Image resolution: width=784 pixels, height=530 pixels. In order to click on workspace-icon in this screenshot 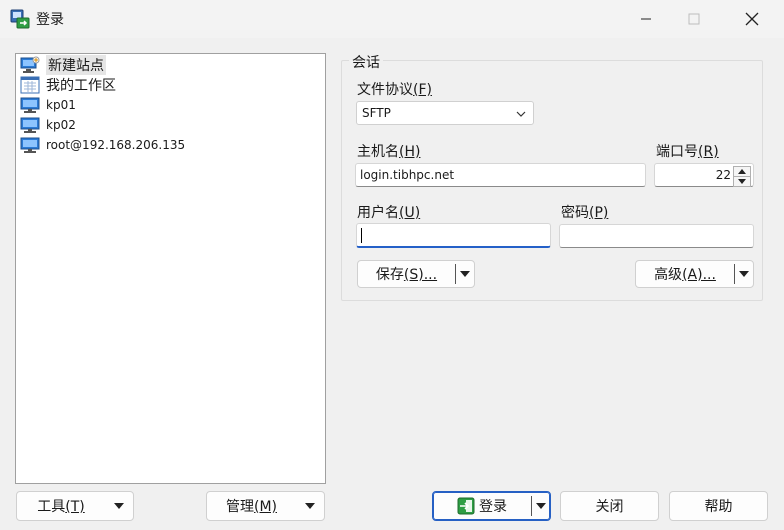, I will do `click(30, 85)`.